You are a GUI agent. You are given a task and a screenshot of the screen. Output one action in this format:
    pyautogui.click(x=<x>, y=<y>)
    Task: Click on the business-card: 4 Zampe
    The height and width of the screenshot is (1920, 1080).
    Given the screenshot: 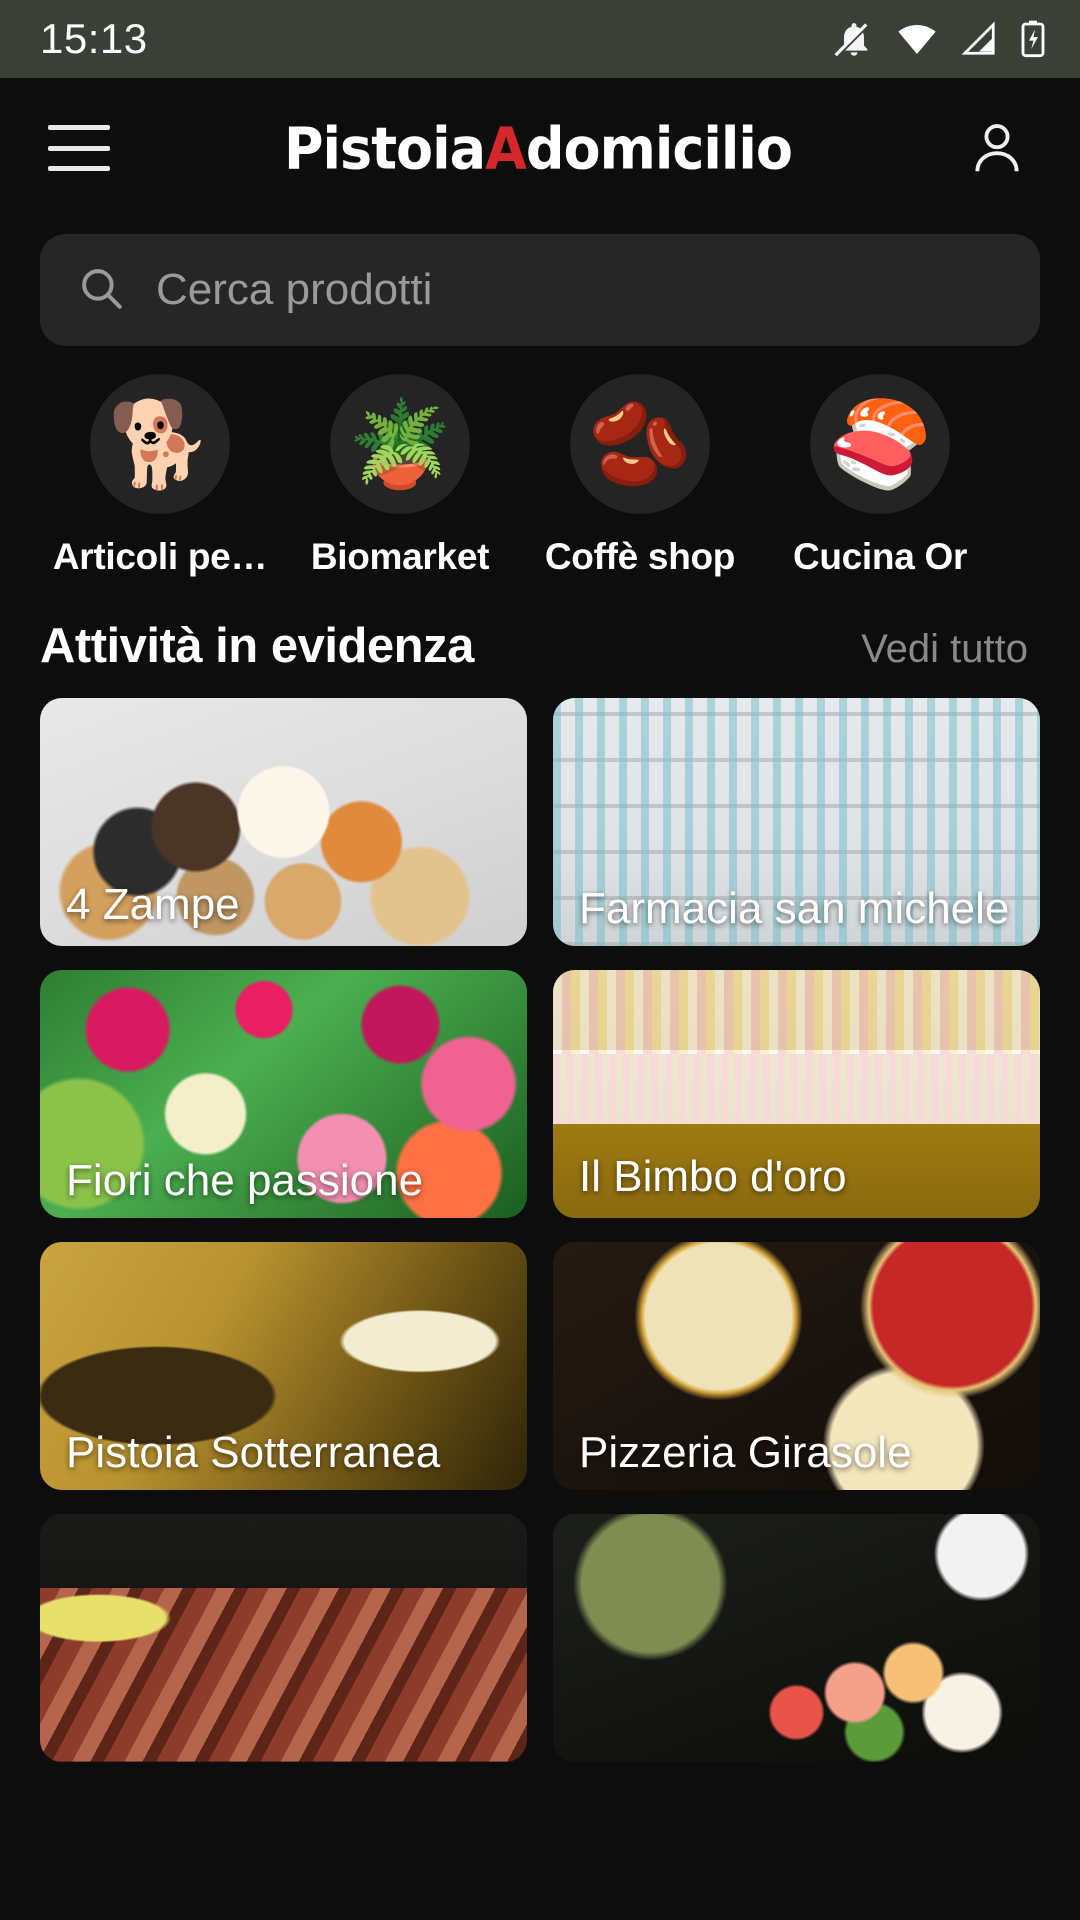 What is the action you would take?
    pyautogui.click(x=283, y=822)
    